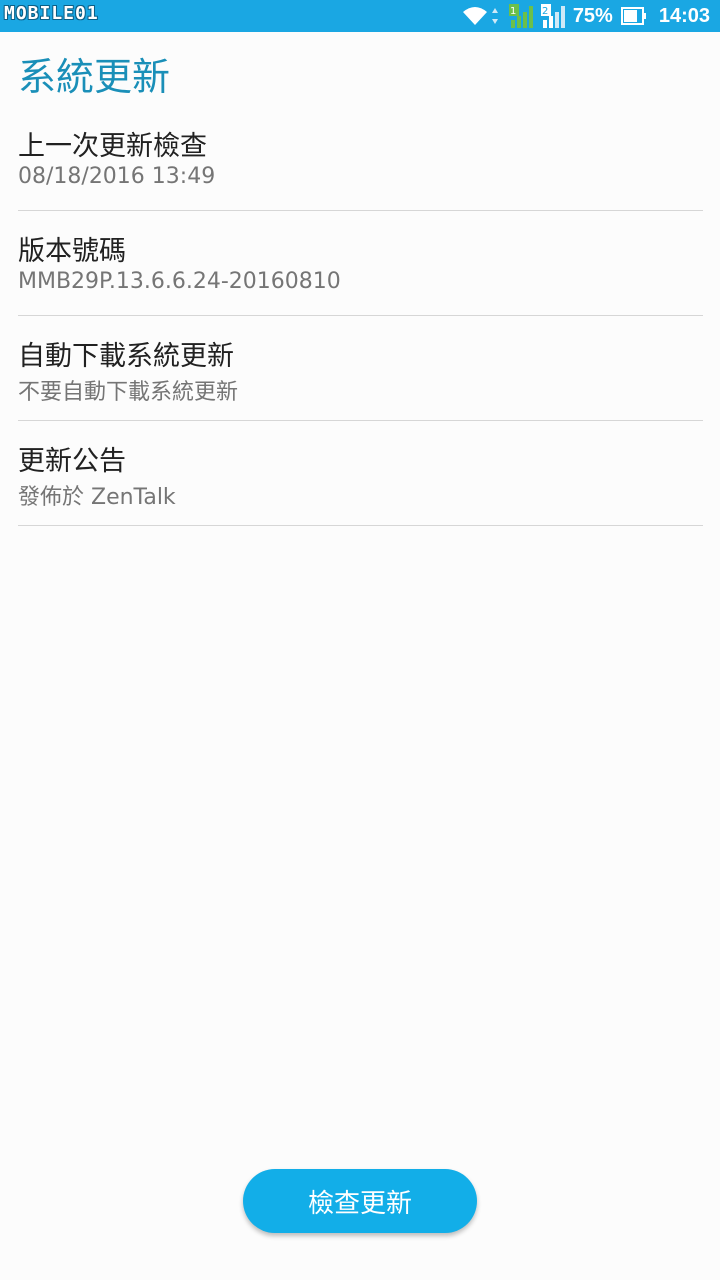  What do you see at coordinates (360, 368) in the screenshot?
I see `setting-auto-download: 自動下載系統更新 不要自動下載系統更新` at bounding box center [360, 368].